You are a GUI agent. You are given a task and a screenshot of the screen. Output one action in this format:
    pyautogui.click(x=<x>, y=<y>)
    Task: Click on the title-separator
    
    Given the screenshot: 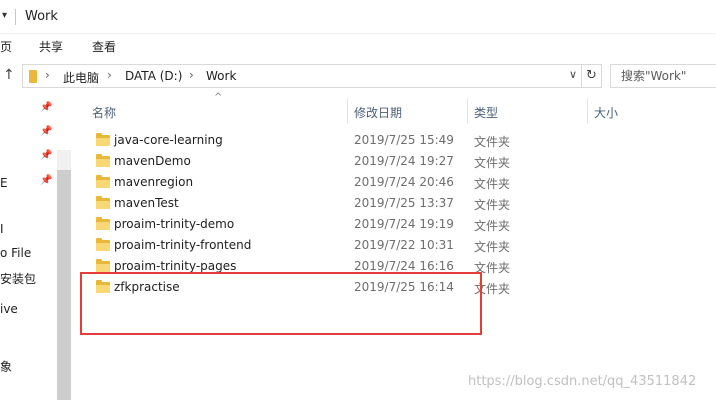 What is the action you would take?
    pyautogui.click(x=15, y=17)
    